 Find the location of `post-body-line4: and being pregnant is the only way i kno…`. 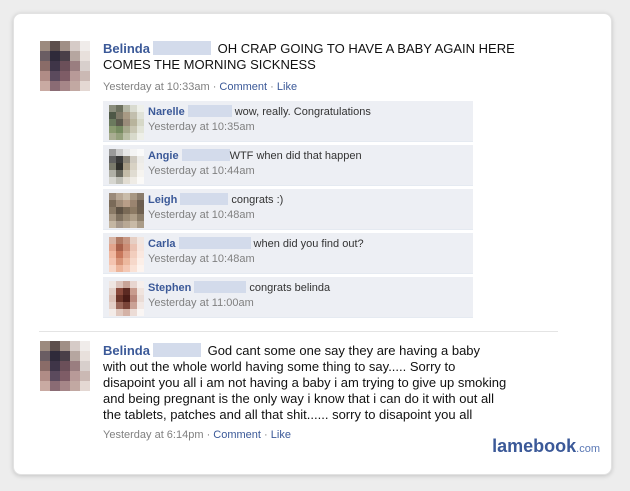

post-body-line4: and being pregnant is the only way i kno… is located at coordinates (298, 398).